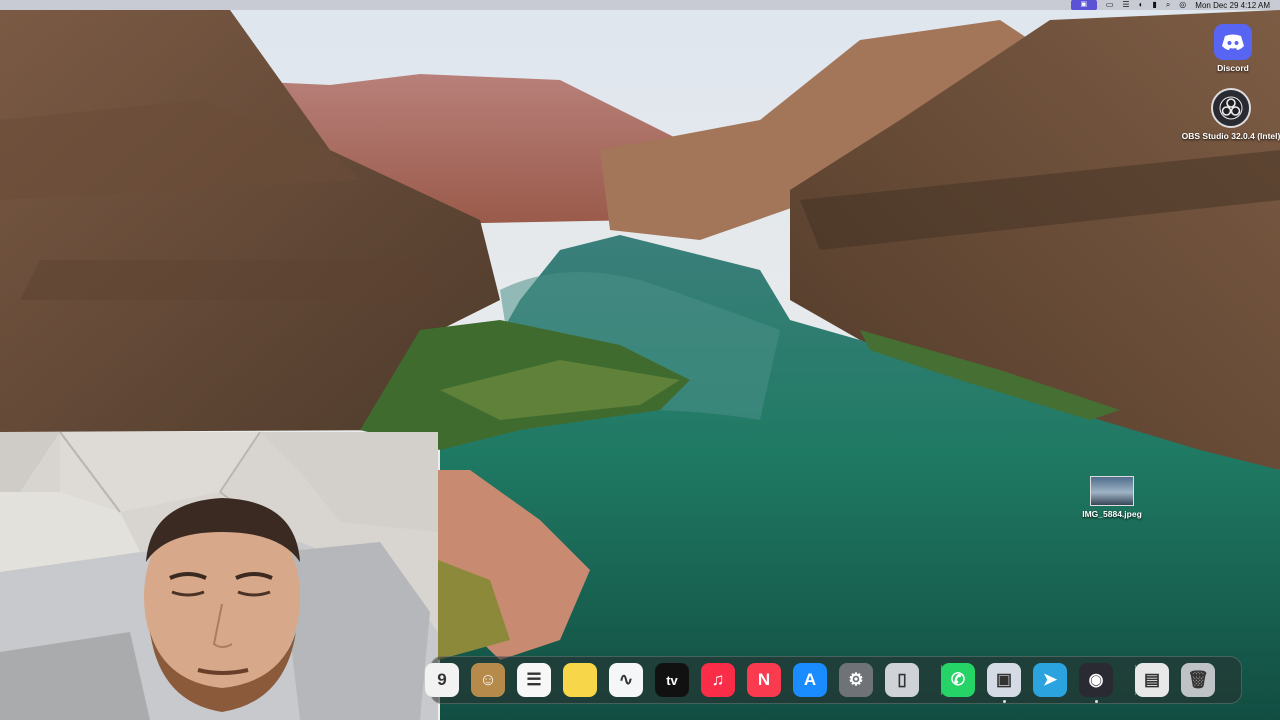 This screenshot has height=720, width=1280. What do you see at coordinates (1141, 5) in the screenshot?
I see `focus-icon: ◐` at bounding box center [1141, 5].